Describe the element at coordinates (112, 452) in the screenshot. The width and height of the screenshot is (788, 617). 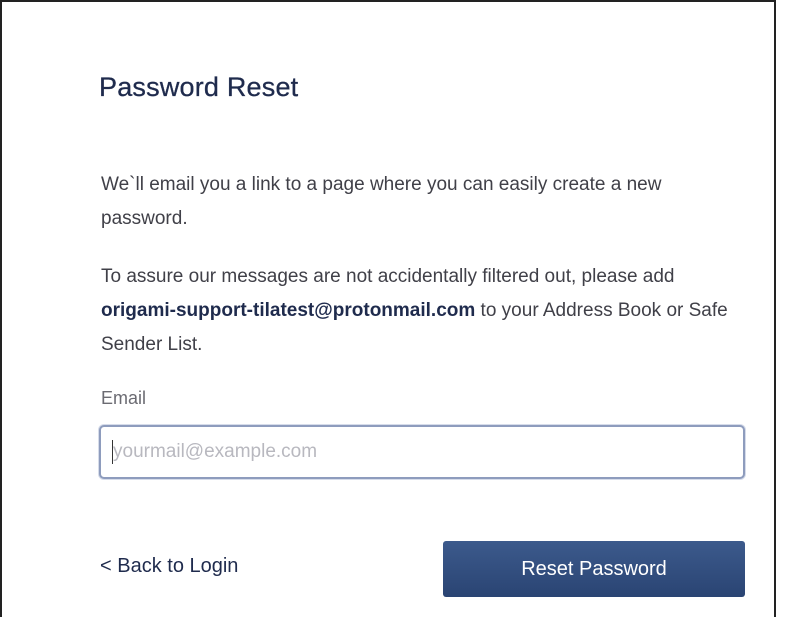
I see `text-cursor` at that location.